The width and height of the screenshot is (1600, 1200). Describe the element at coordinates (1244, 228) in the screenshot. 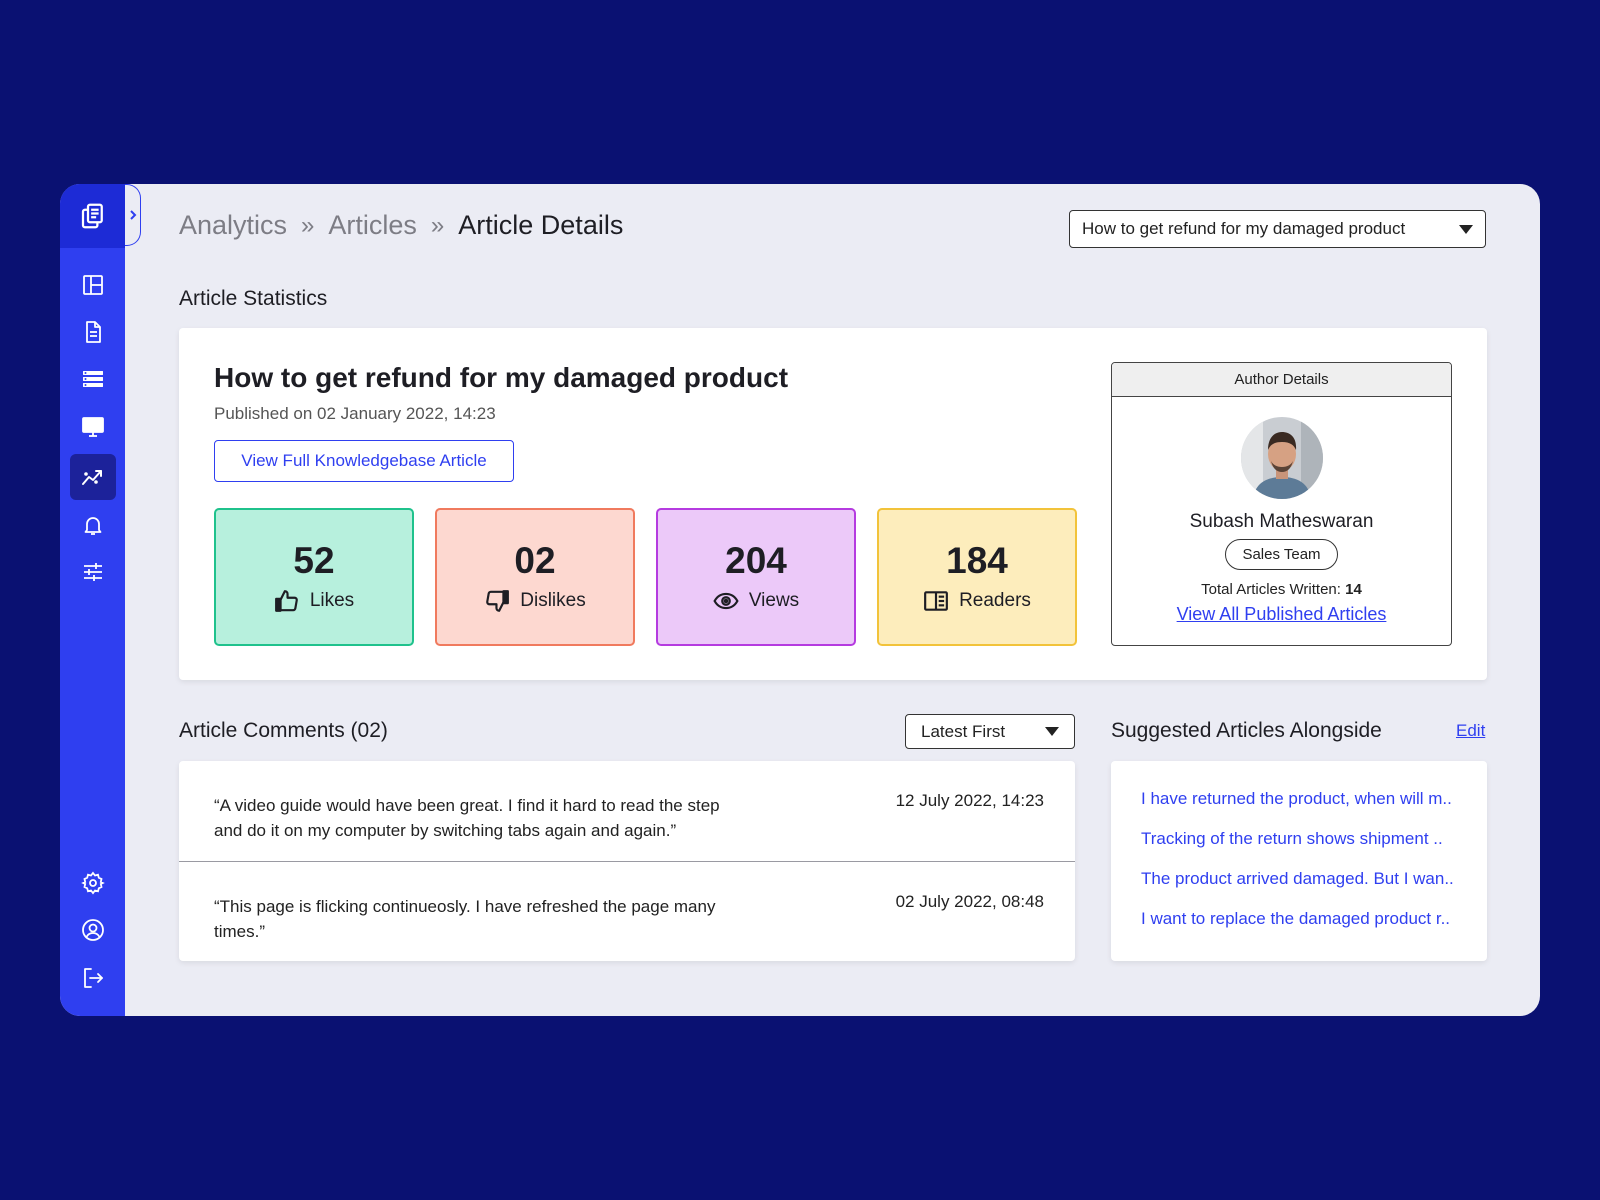

I see `article-select-value: How to get refund for my damaged product` at that location.